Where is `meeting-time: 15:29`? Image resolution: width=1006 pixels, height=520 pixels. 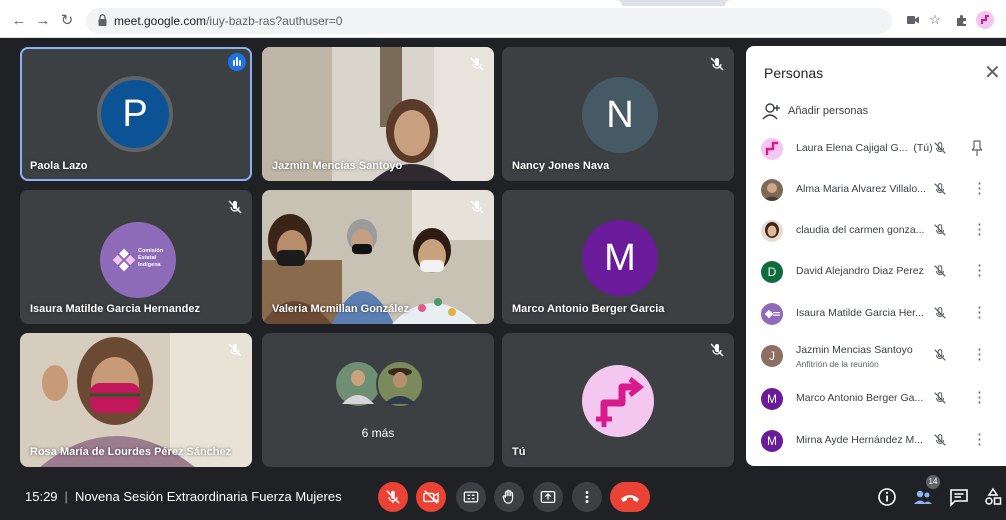 meeting-time: 15:29 is located at coordinates (41, 496).